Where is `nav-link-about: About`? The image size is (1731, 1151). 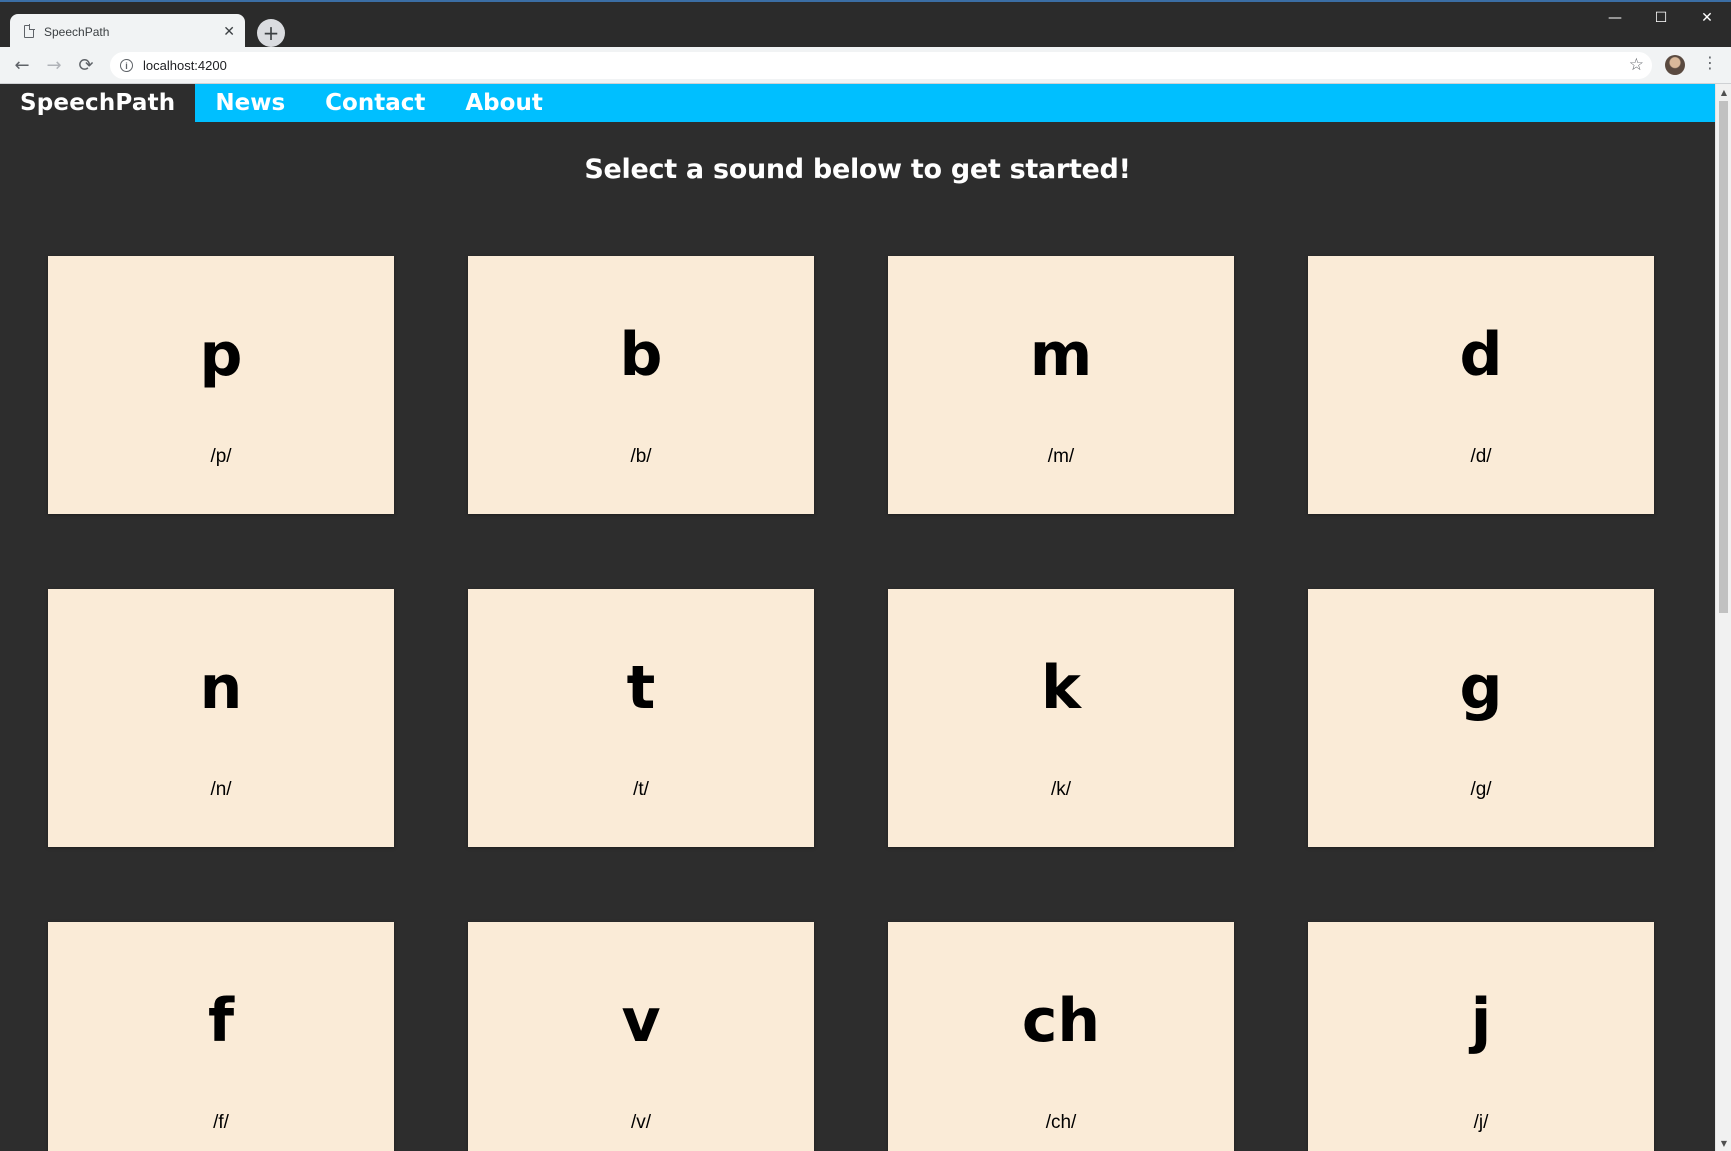 nav-link-about: About is located at coordinates (503, 103).